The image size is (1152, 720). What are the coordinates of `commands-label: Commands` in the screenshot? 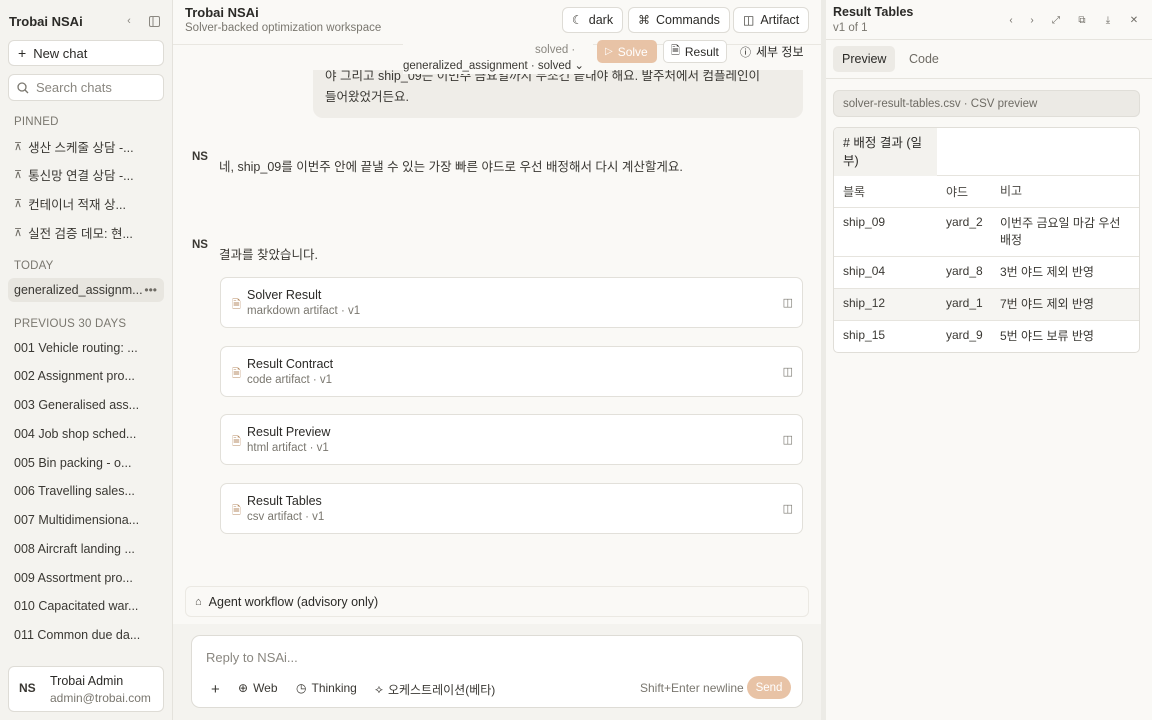 It's located at (688, 20).